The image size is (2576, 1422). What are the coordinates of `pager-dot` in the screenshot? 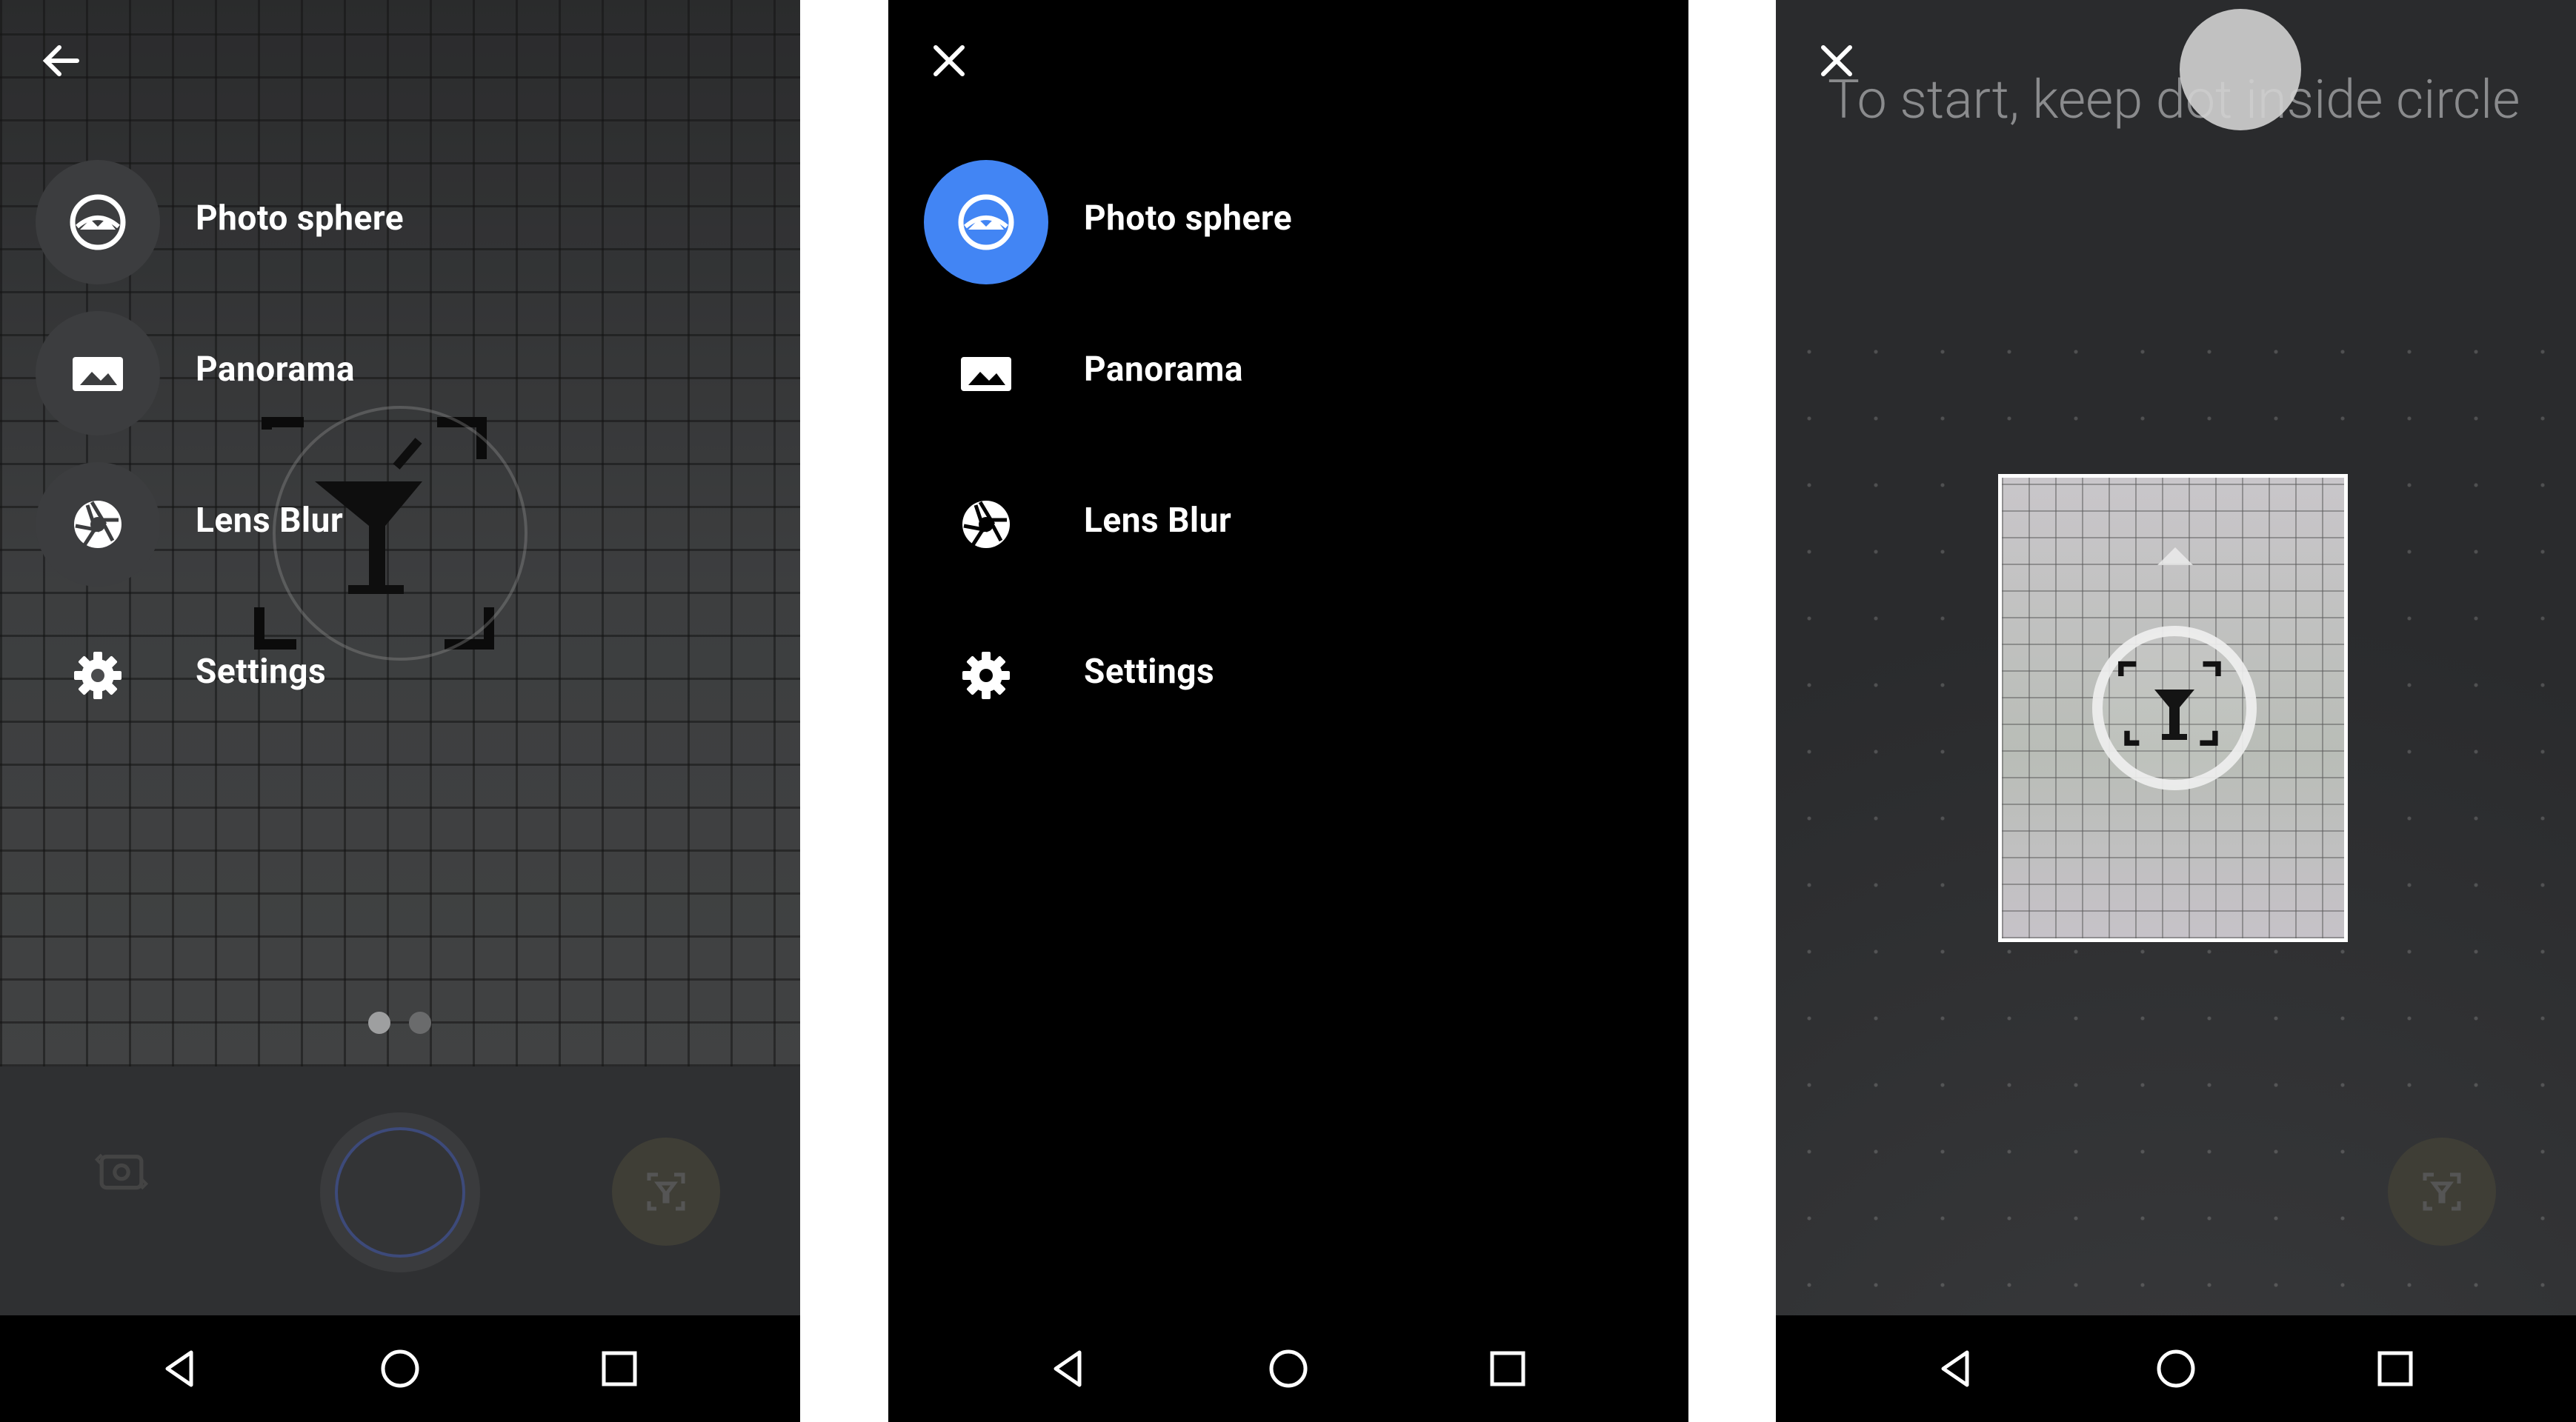 It's located at (420, 1023).